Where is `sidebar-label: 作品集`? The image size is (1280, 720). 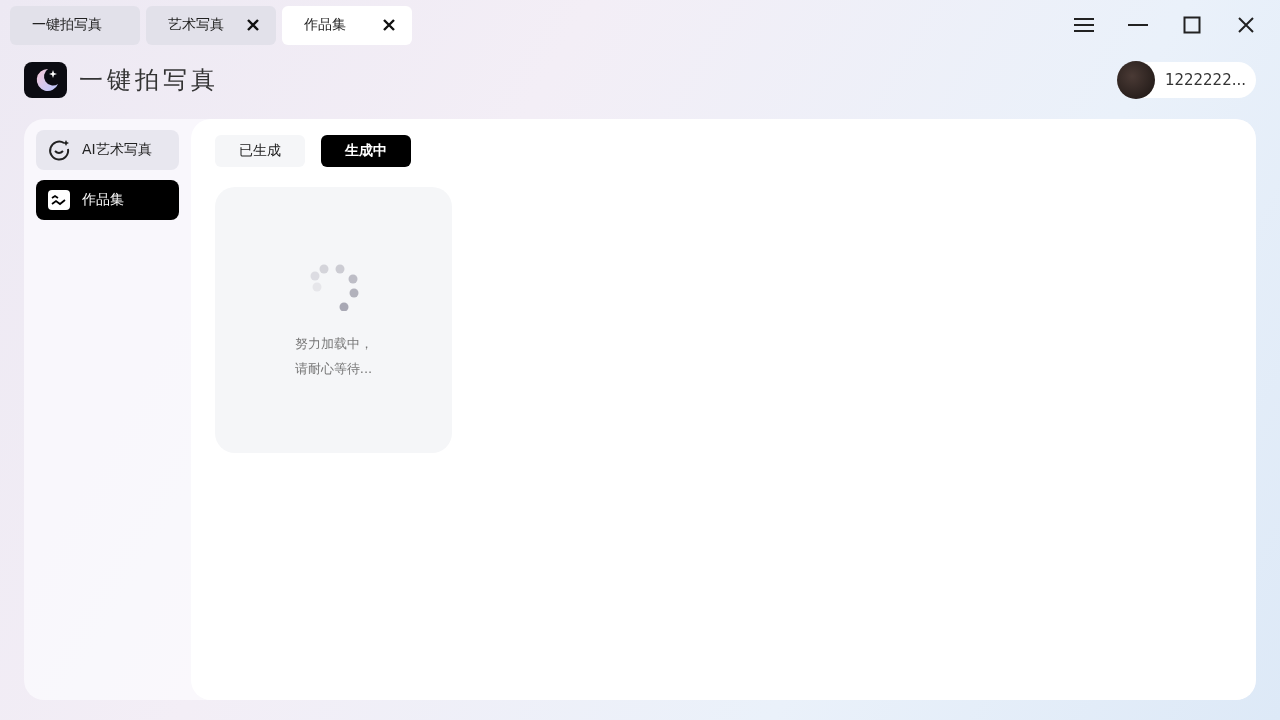
sidebar-label: 作品集 is located at coordinates (103, 200).